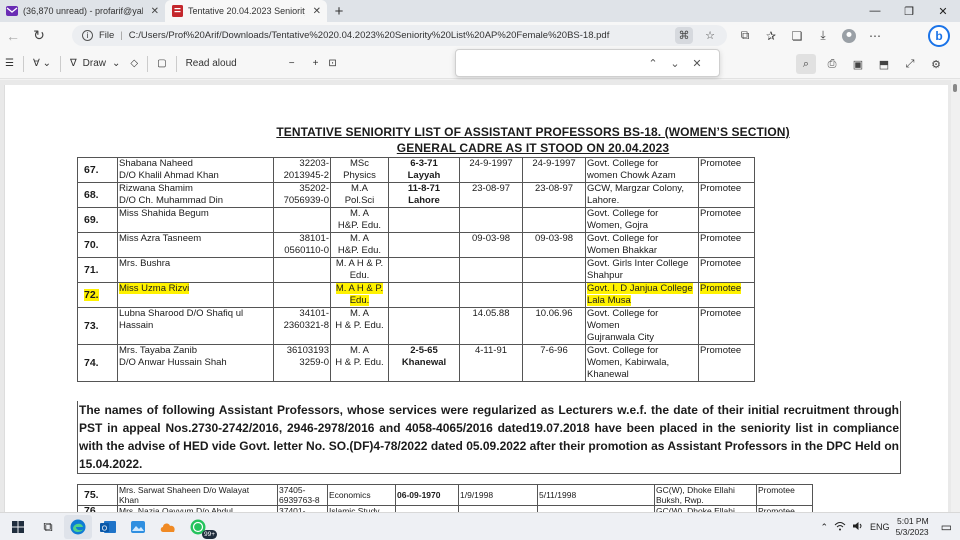  Describe the element at coordinates (771, 35) in the screenshot. I see `favorites-icon: ✰` at that location.